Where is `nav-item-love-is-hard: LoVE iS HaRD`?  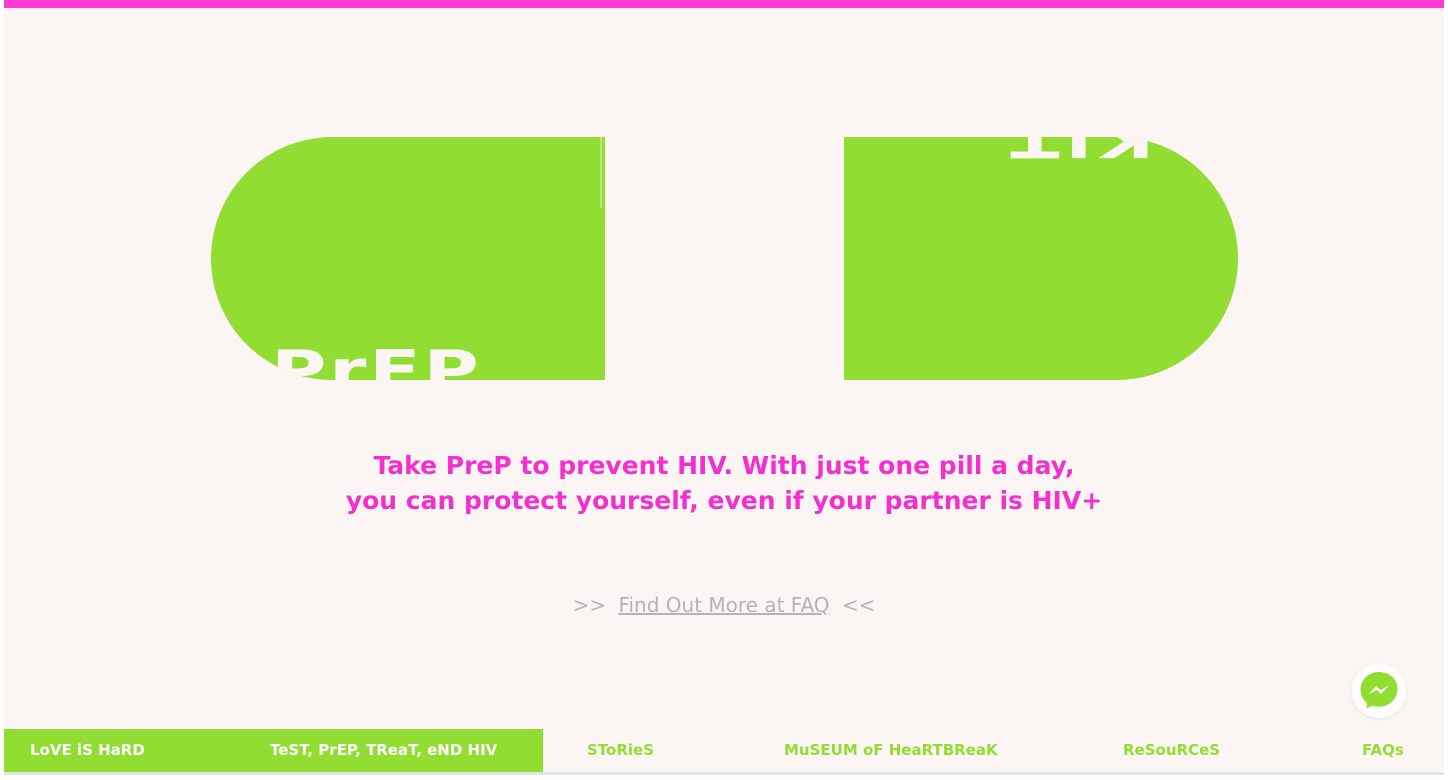 nav-item-love-is-hard: LoVE iS HaRD is located at coordinates (87, 750).